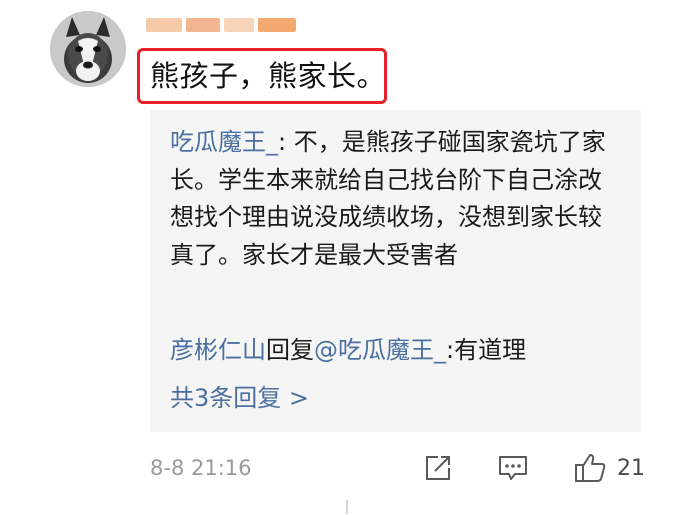  What do you see at coordinates (268, 76) in the screenshot?
I see `comment-text: 熊孩子，熊家长。` at bounding box center [268, 76].